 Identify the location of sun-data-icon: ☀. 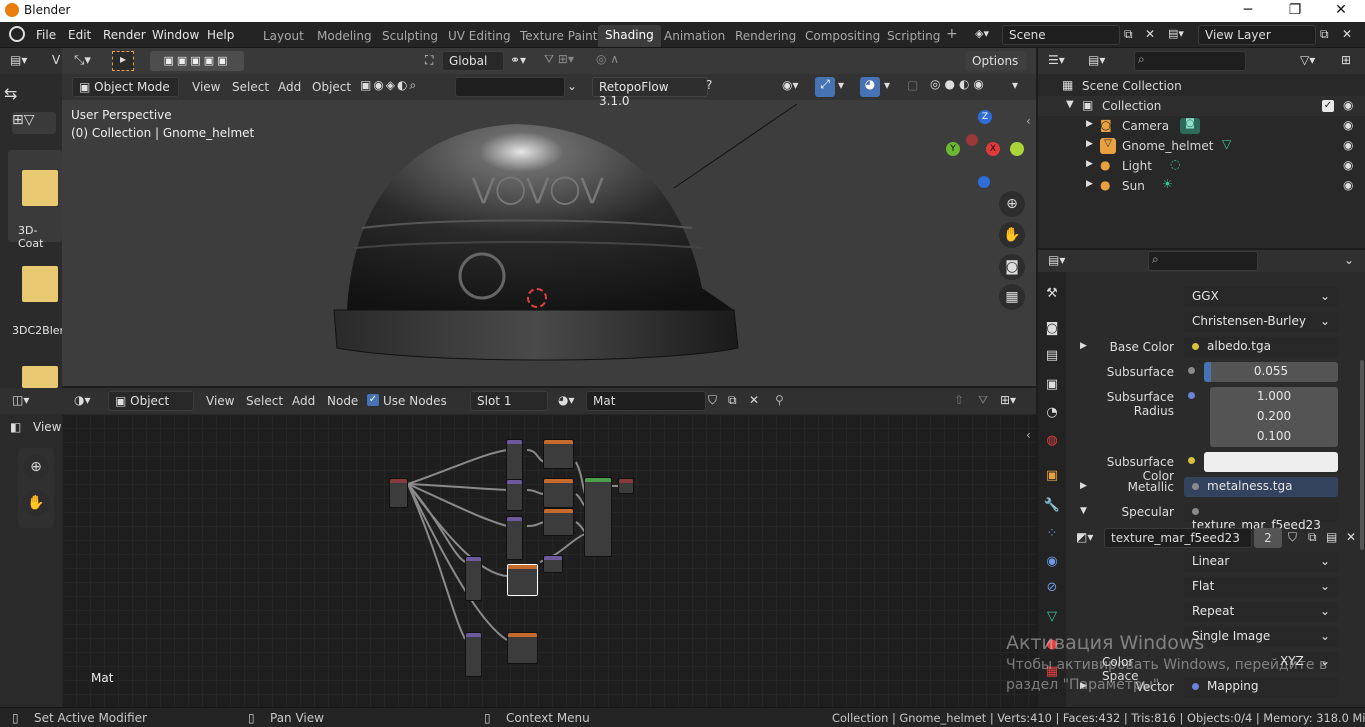
(1167, 184).